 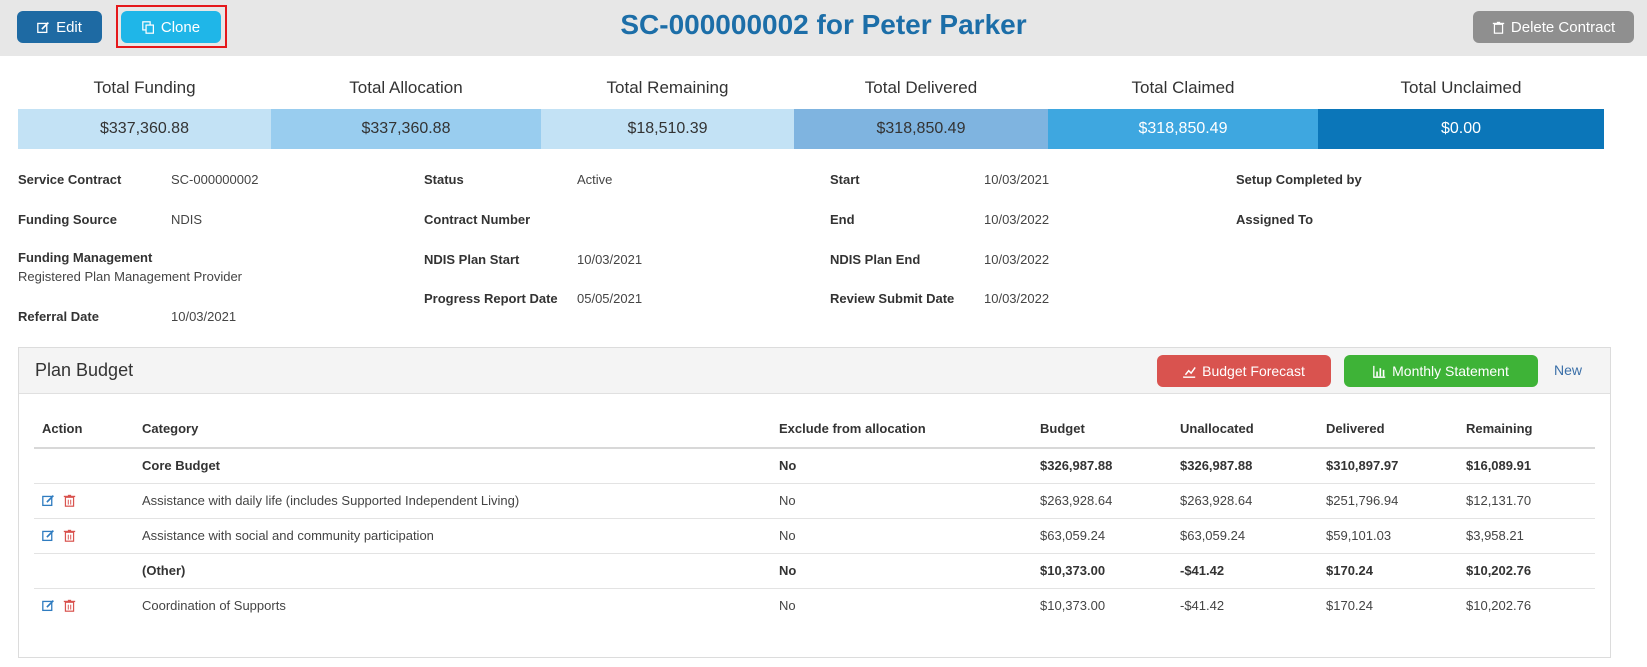 What do you see at coordinates (70, 179) in the screenshot?
I see `service-contract-label: Service Contract` at bounding box center [70, 179].